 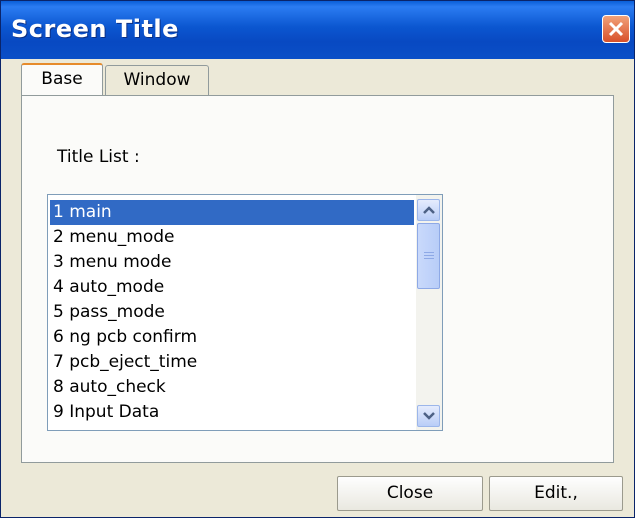 I want to click on list-item: 3 menu mode, so click(x=232, y=262).